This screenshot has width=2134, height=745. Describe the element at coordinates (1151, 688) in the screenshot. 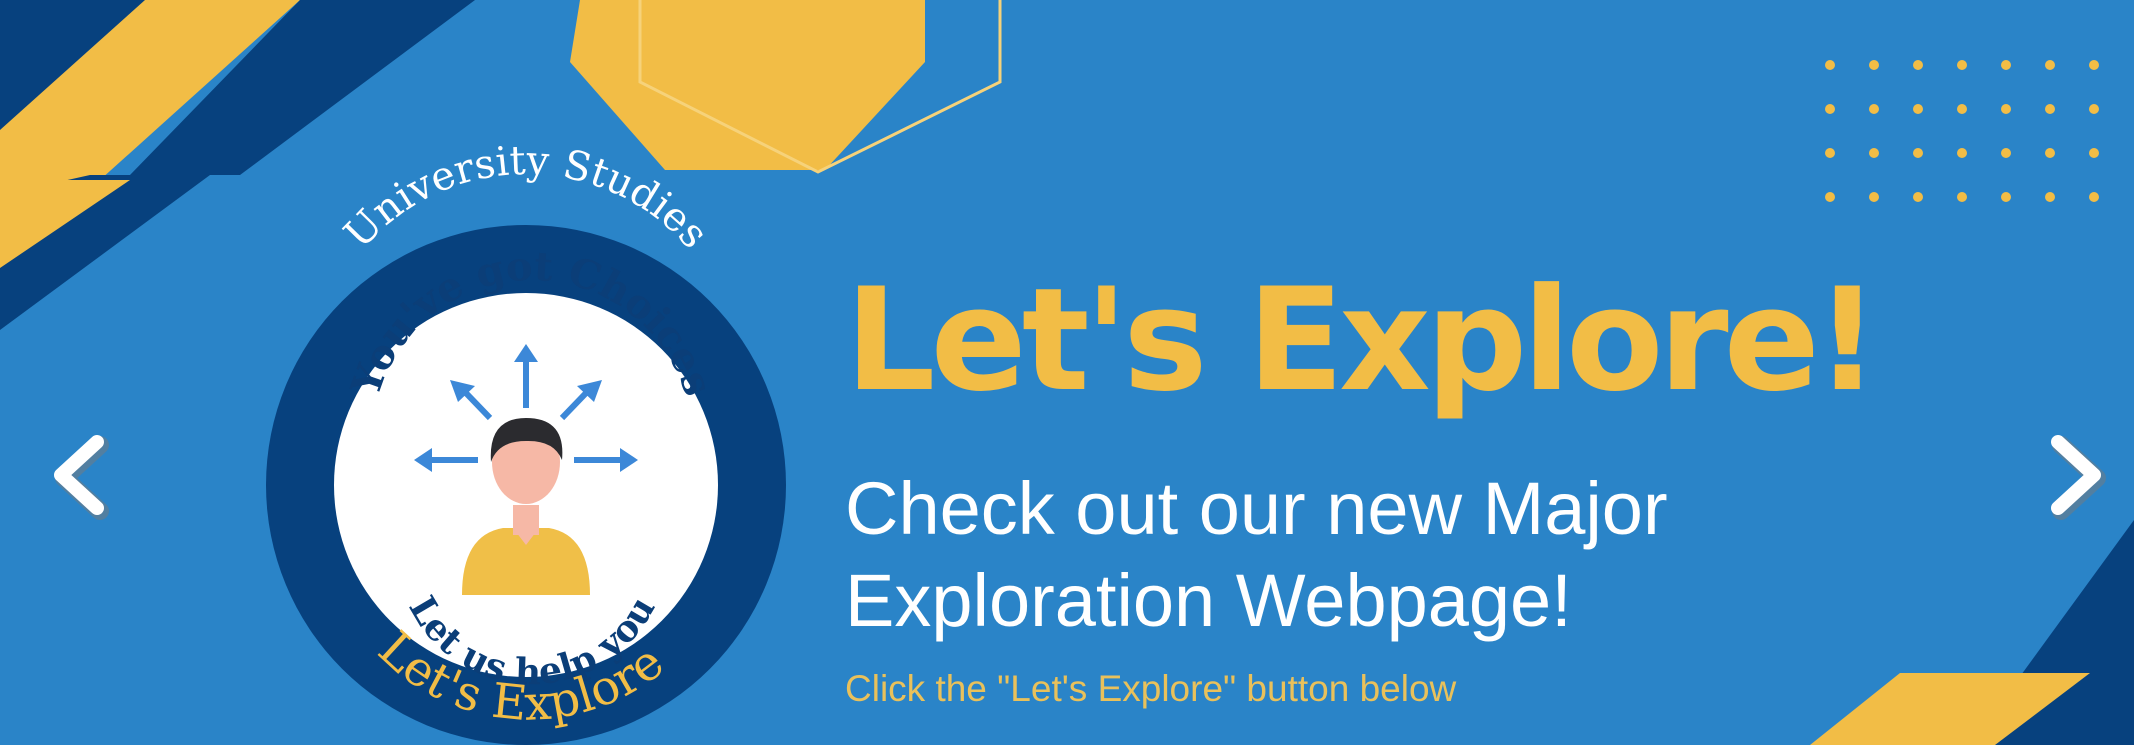

I see `slide-caption: Click the "Let's Explore" button below` at that location.